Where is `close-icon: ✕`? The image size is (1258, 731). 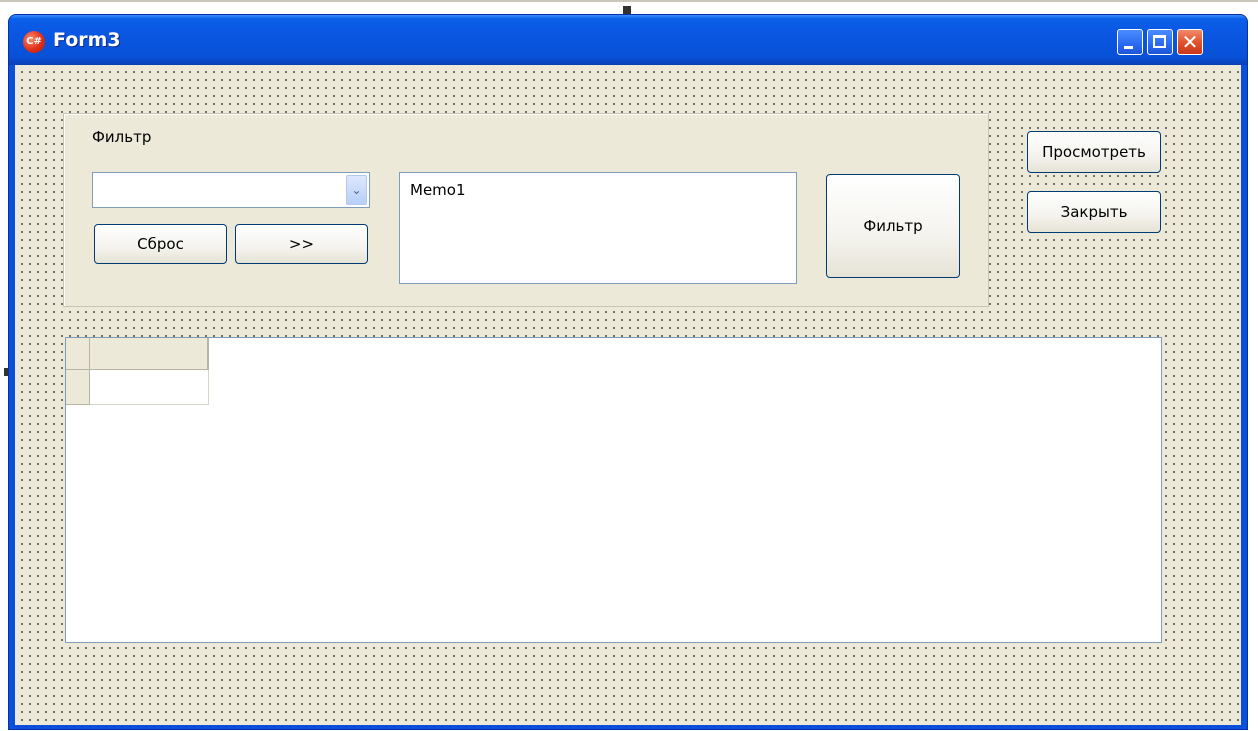
close-icon: ✕ is located at coordinates (1190, 42).